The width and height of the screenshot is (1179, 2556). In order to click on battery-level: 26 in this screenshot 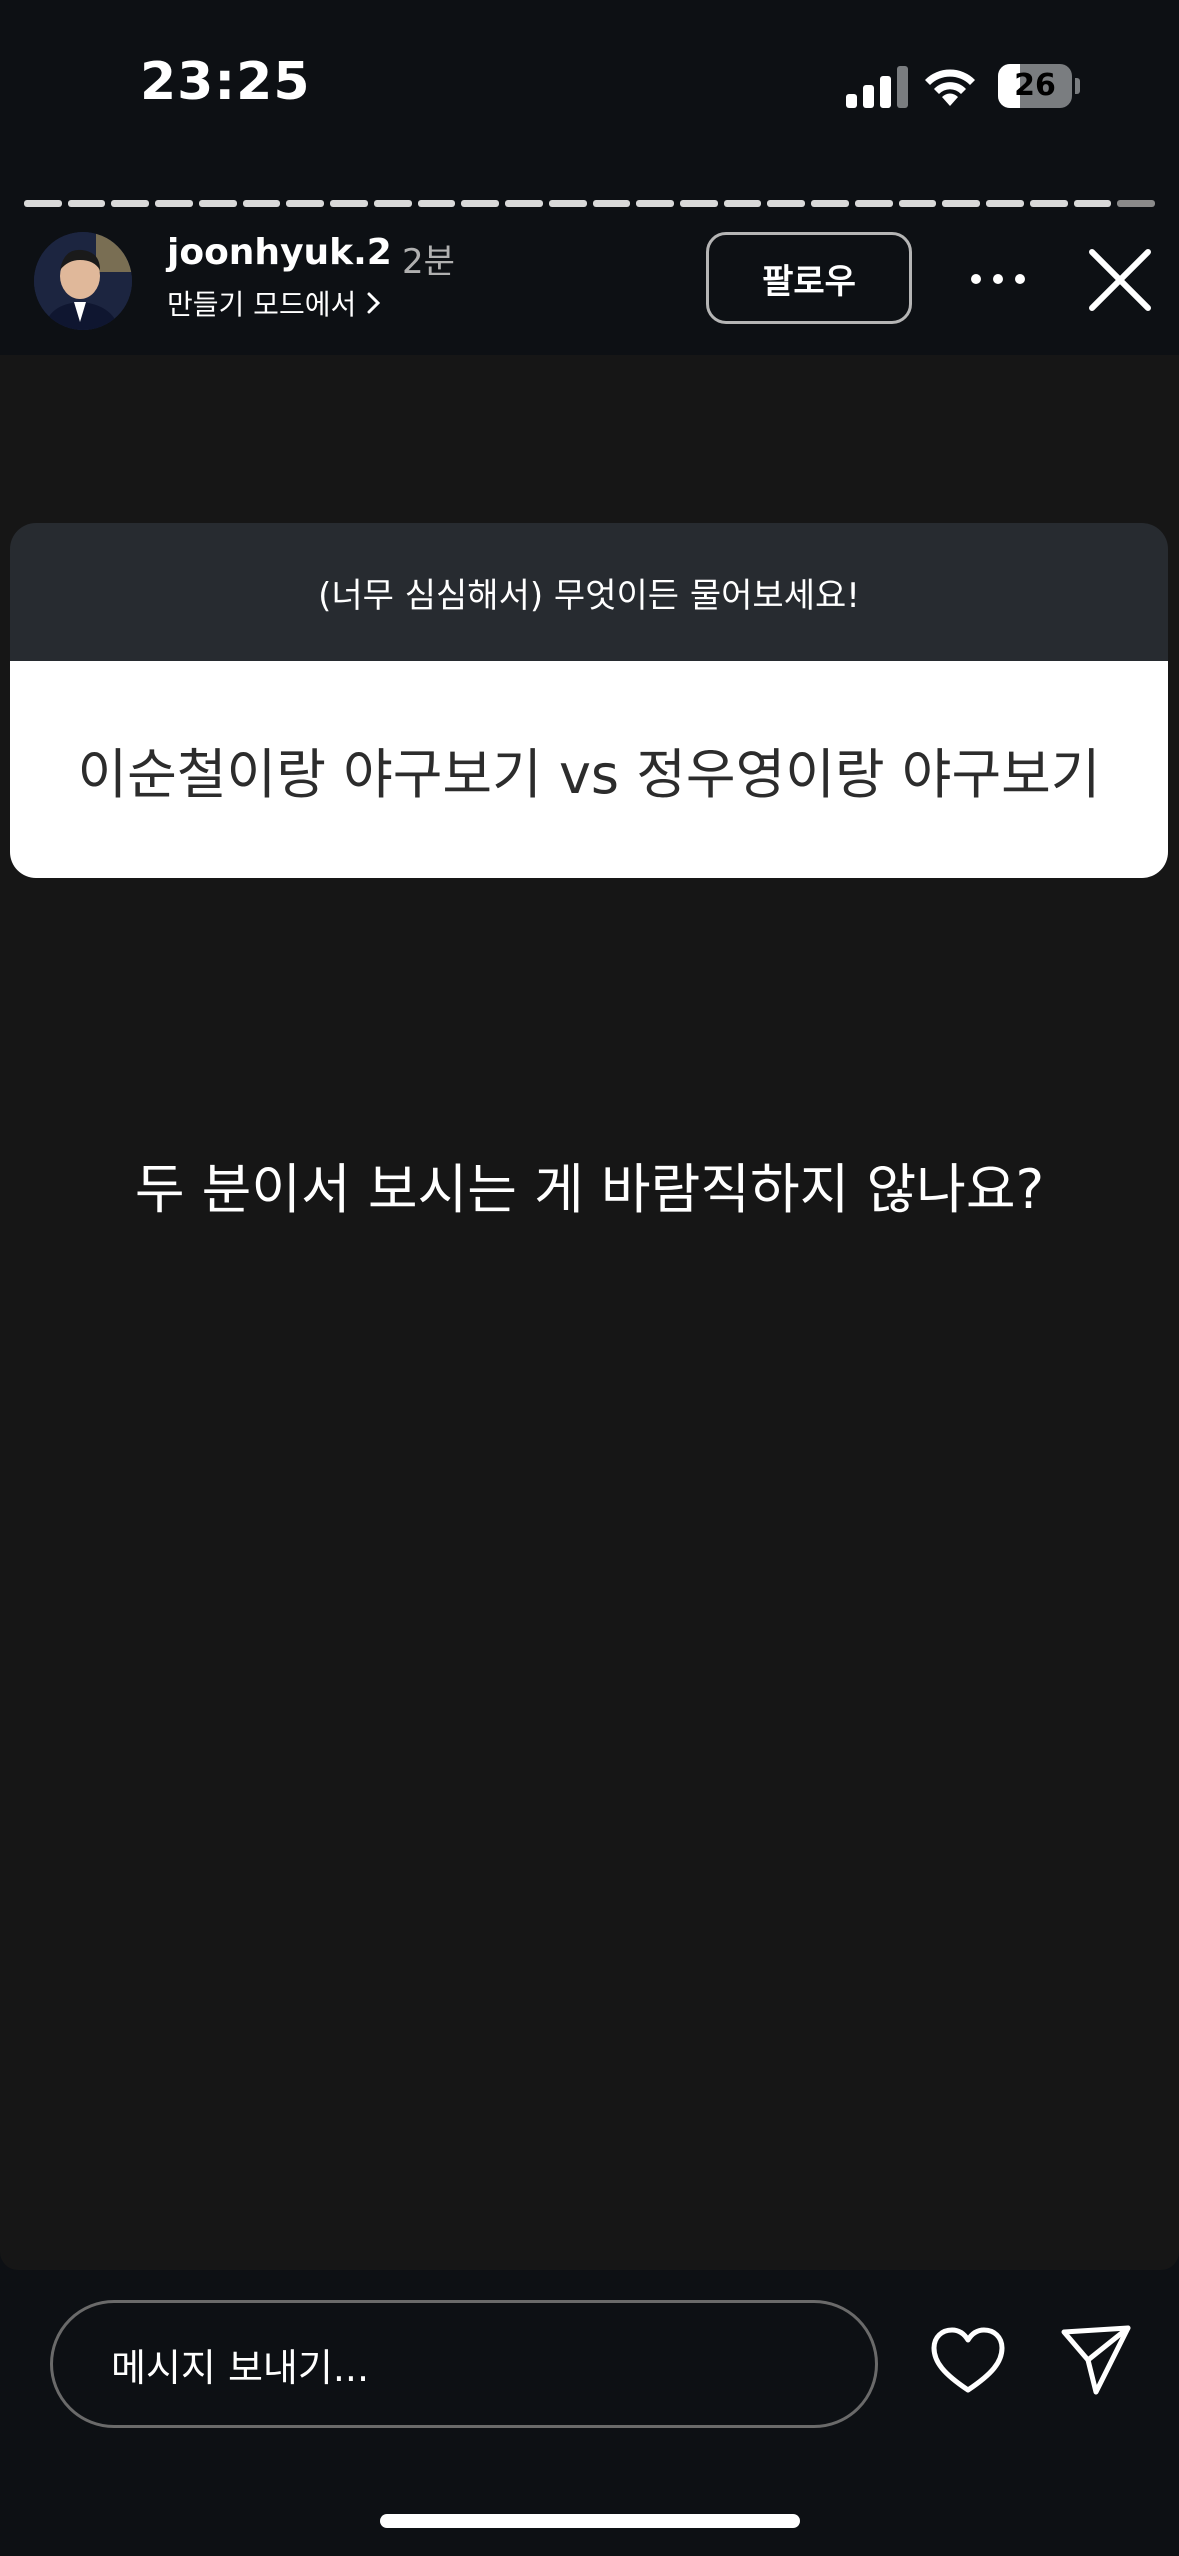, I will do `click(1035, 85)`.